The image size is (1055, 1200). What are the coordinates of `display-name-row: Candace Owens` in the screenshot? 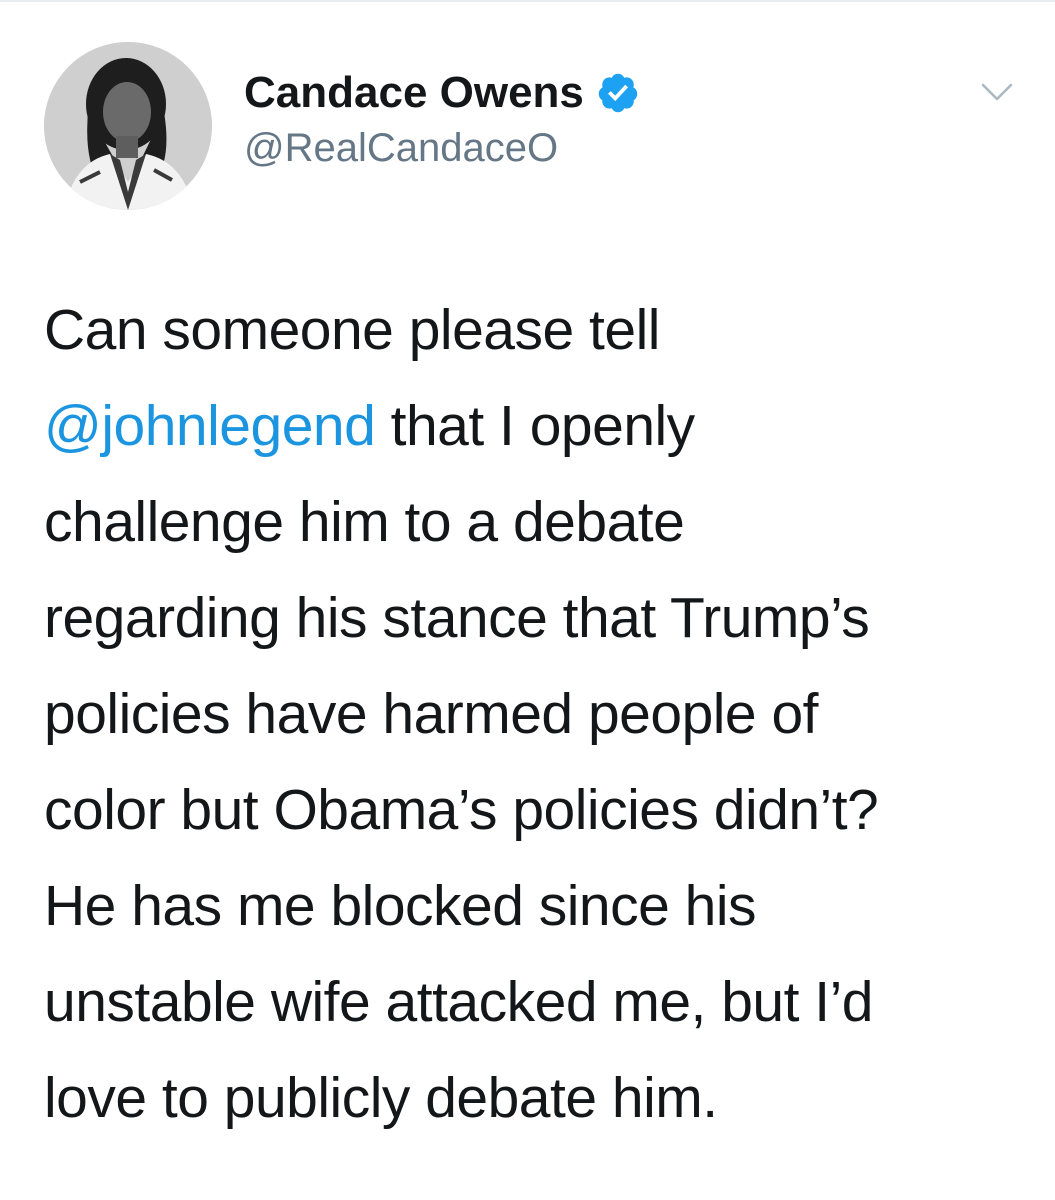 It's located at (442, 93).